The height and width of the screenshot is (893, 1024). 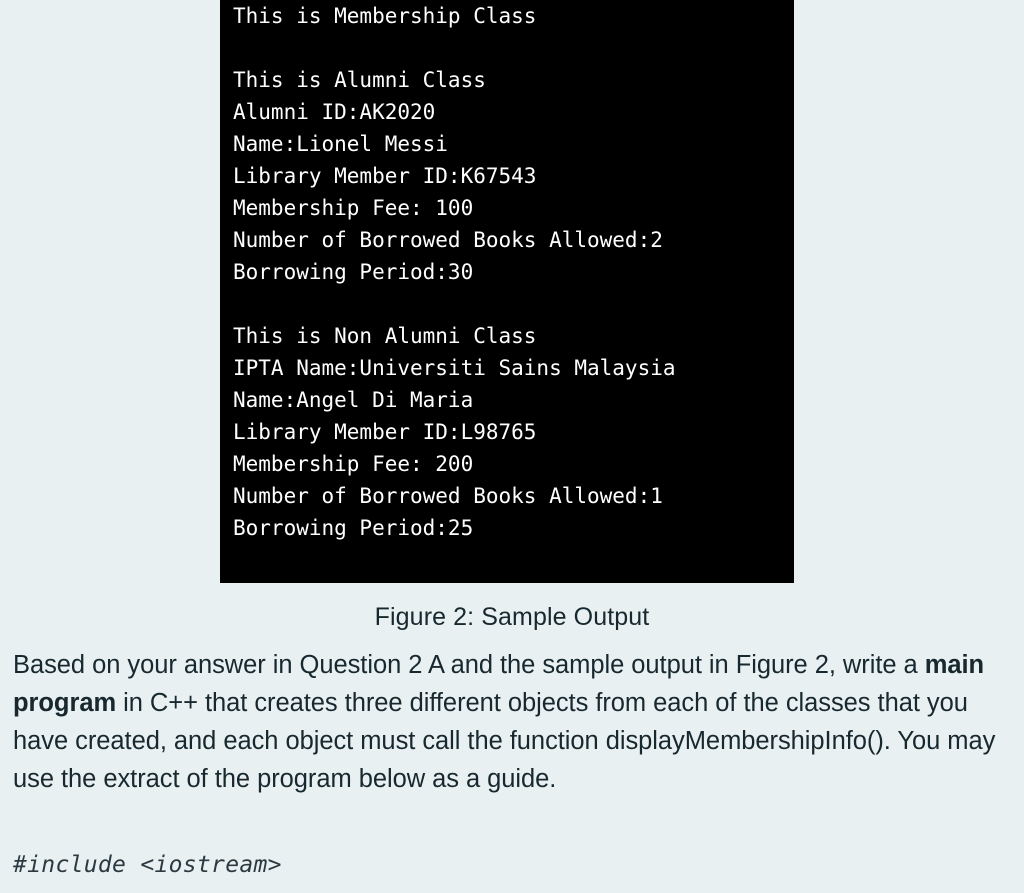 I want to click on terminal-line: Membership Fee: 100, so click(x=353, y=208).